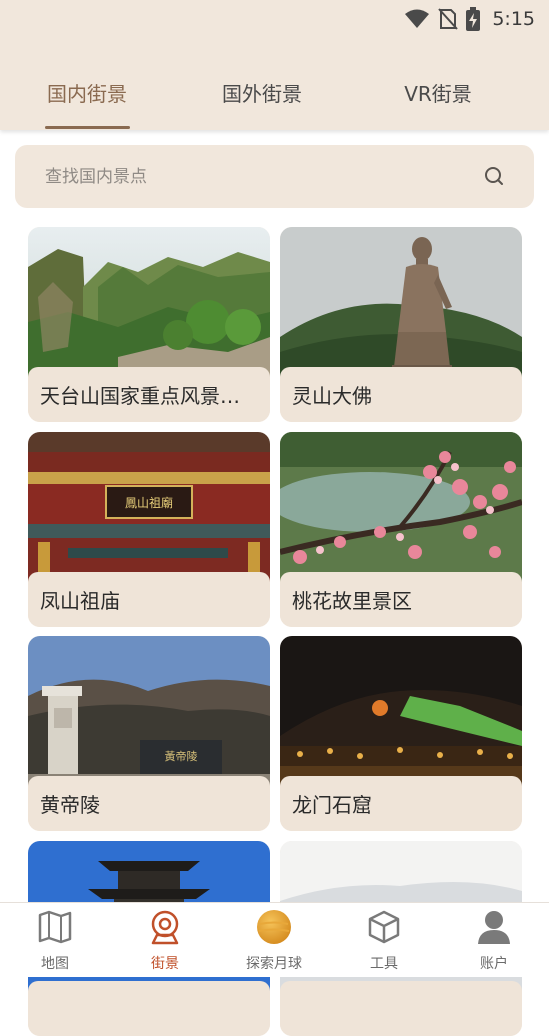 This screenshot has height=1036, width=549. Describe the element at coordinates (165, 927) in the screenshot. I see `street-view-icon` at that location.